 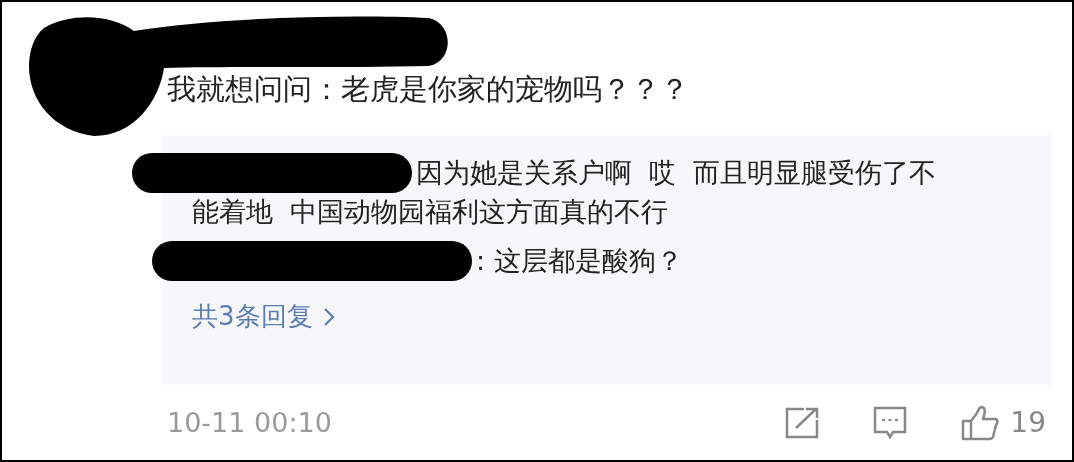 I want to click on like-button: 19, so click(x=1003, y=422).